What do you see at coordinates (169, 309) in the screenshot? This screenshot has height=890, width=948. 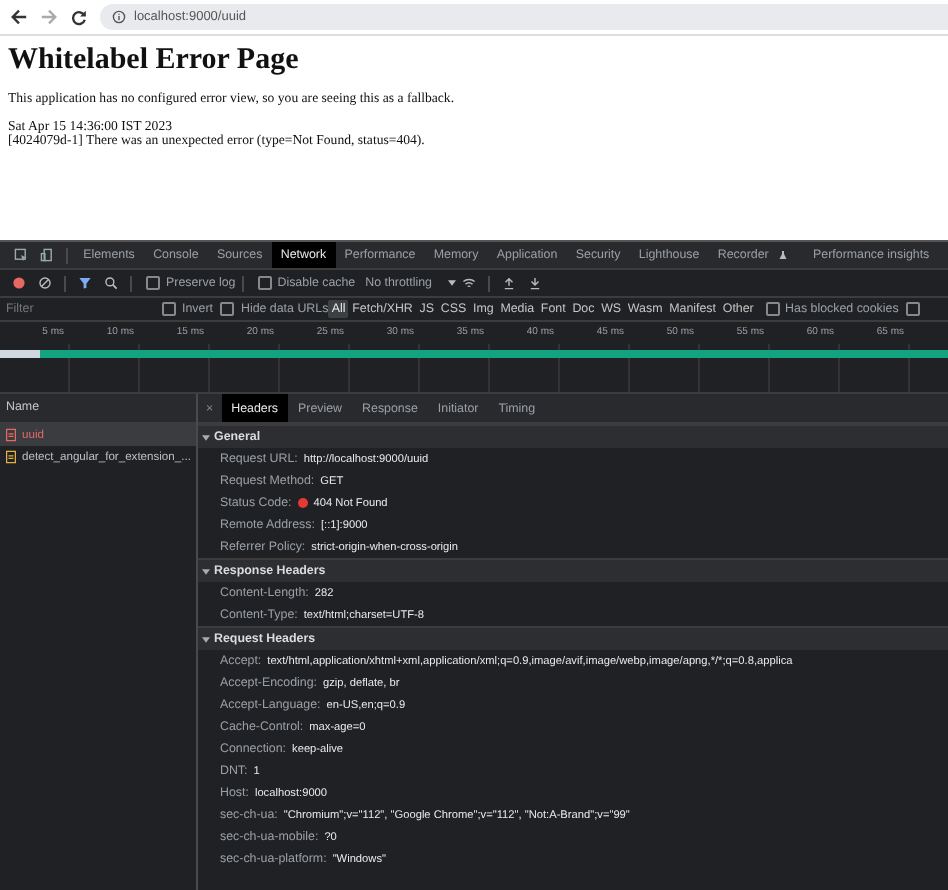 I see `invert-checkbox` at bounding box center [169, 309].